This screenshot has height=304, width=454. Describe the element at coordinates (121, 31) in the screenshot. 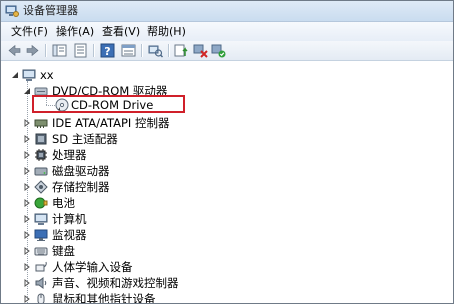

I see `menu-view: 查看(V)` at that location.